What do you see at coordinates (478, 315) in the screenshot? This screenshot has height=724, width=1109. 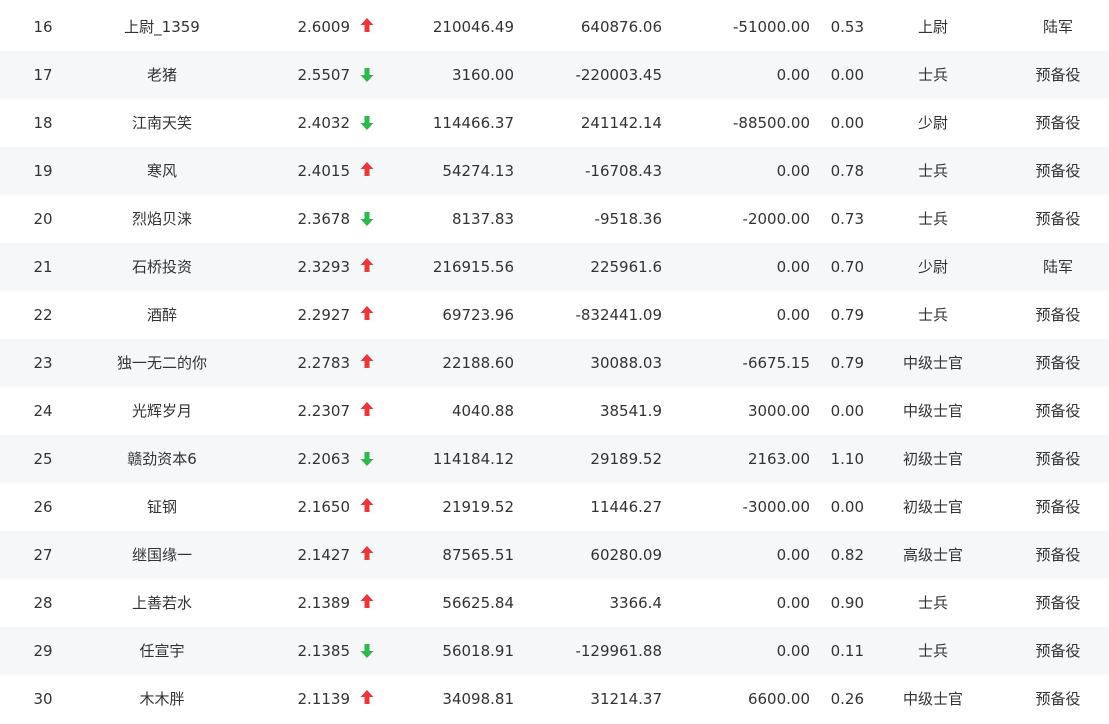 I see `value-cell-1: 69723.96` at bounding box center [478, 315].